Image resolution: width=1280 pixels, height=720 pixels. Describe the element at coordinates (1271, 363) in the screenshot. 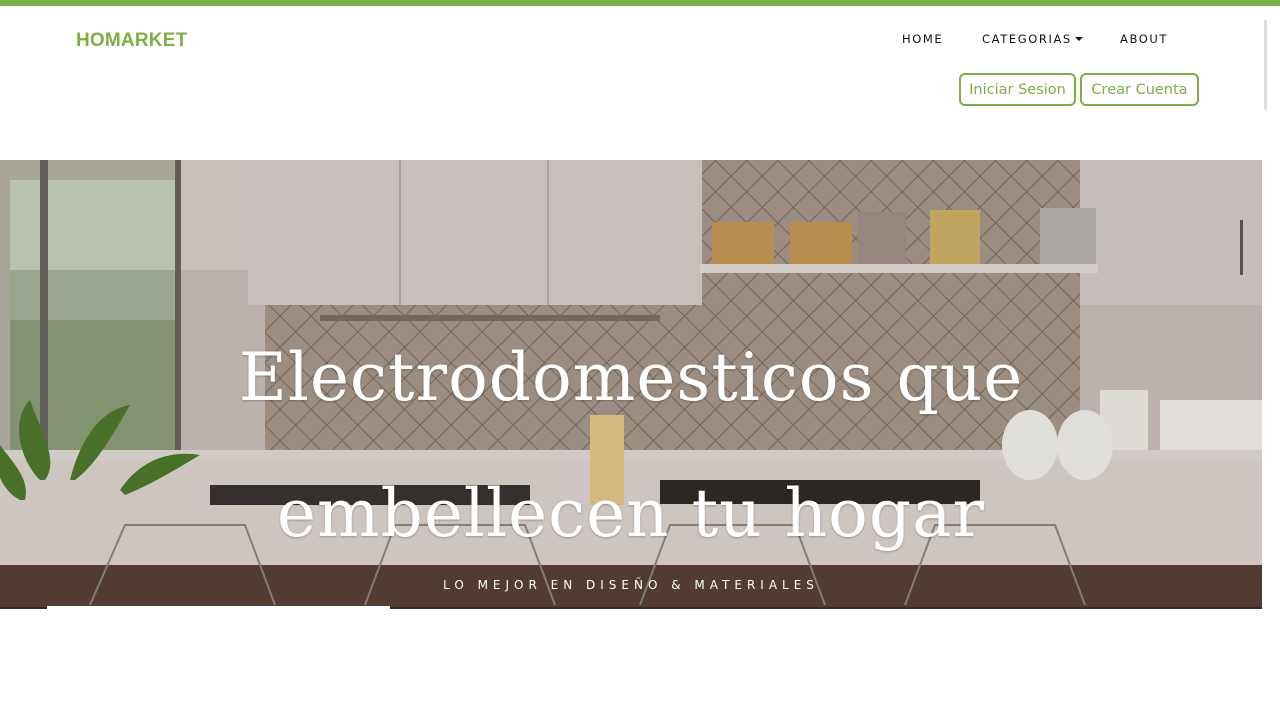

I see `scrollbar-track` at that location.